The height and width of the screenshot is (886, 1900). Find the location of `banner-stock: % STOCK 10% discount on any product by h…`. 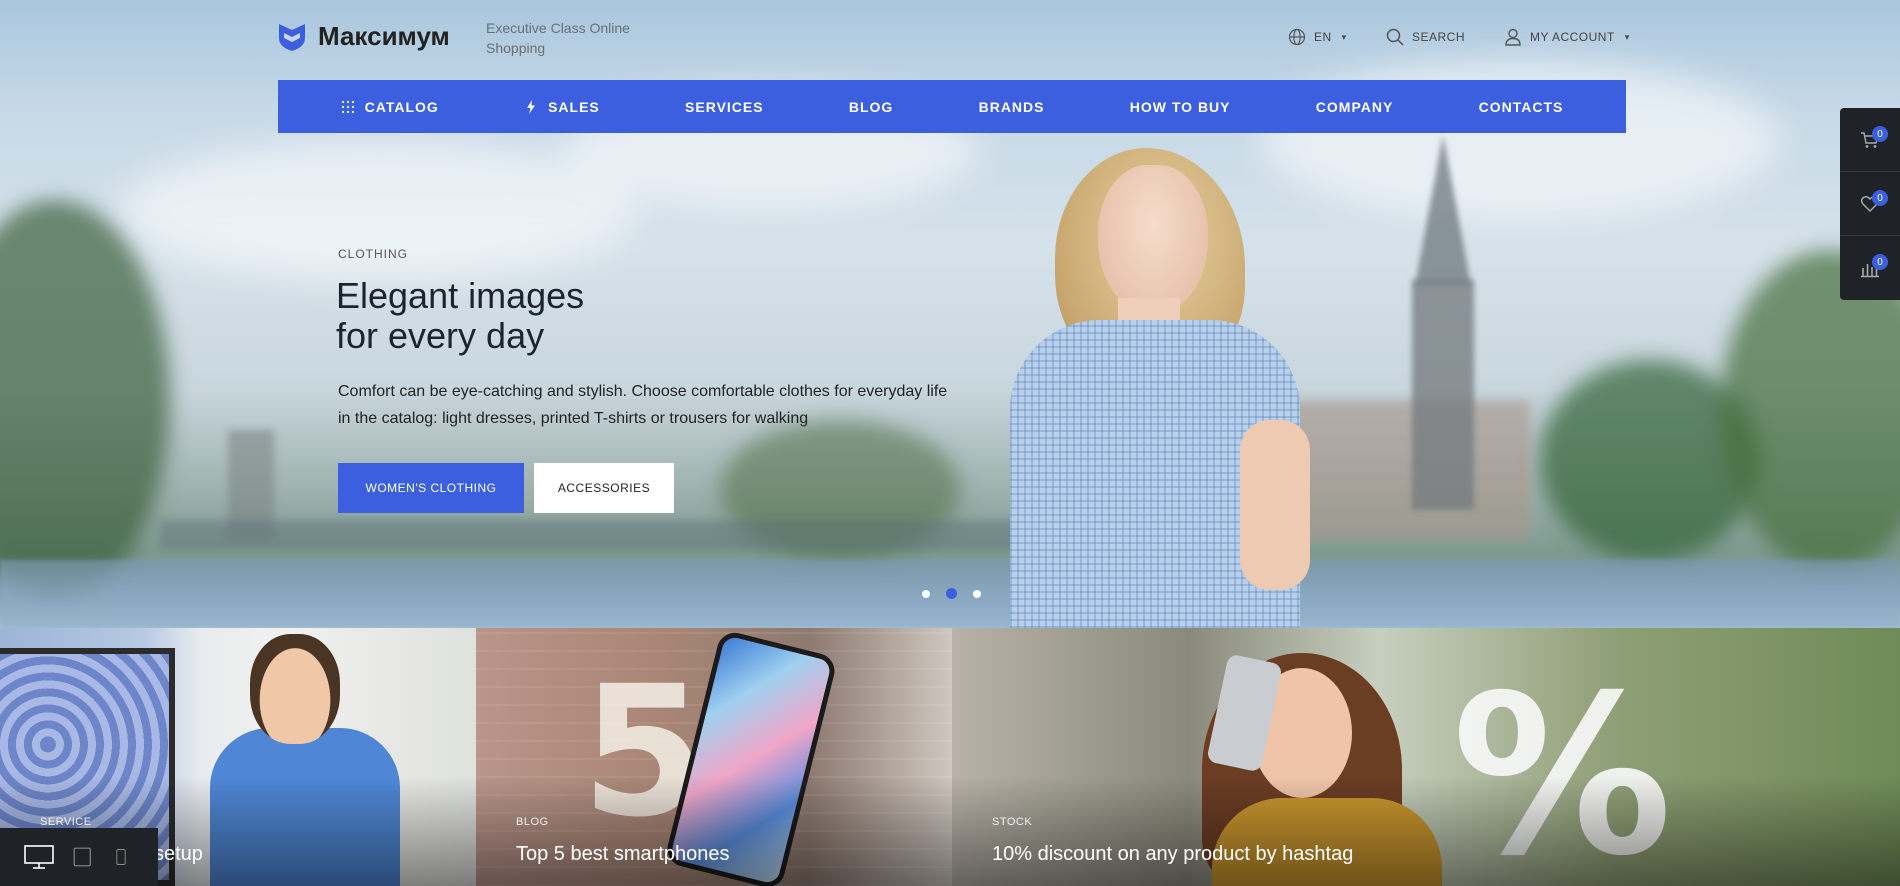

banner-stock: % STOCK 10% discount on any product by h… is located at coordinates (1426, 757).